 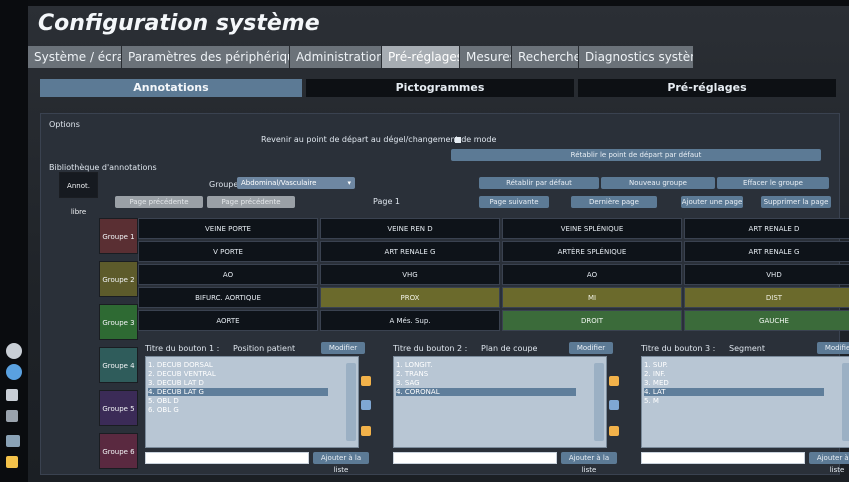 I want to click on doc-icon, so click(x=12, y=395).